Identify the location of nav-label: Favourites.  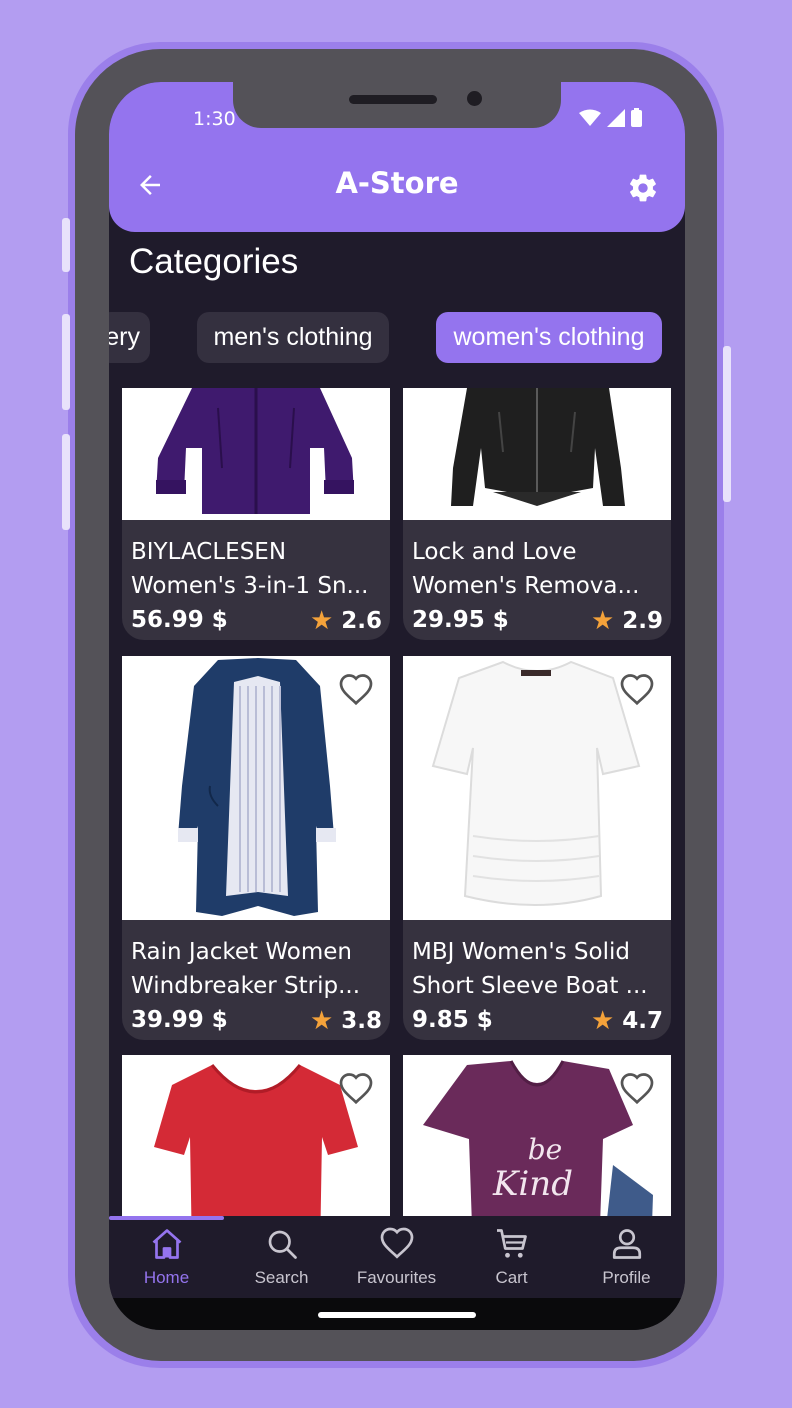
(396, 1277).